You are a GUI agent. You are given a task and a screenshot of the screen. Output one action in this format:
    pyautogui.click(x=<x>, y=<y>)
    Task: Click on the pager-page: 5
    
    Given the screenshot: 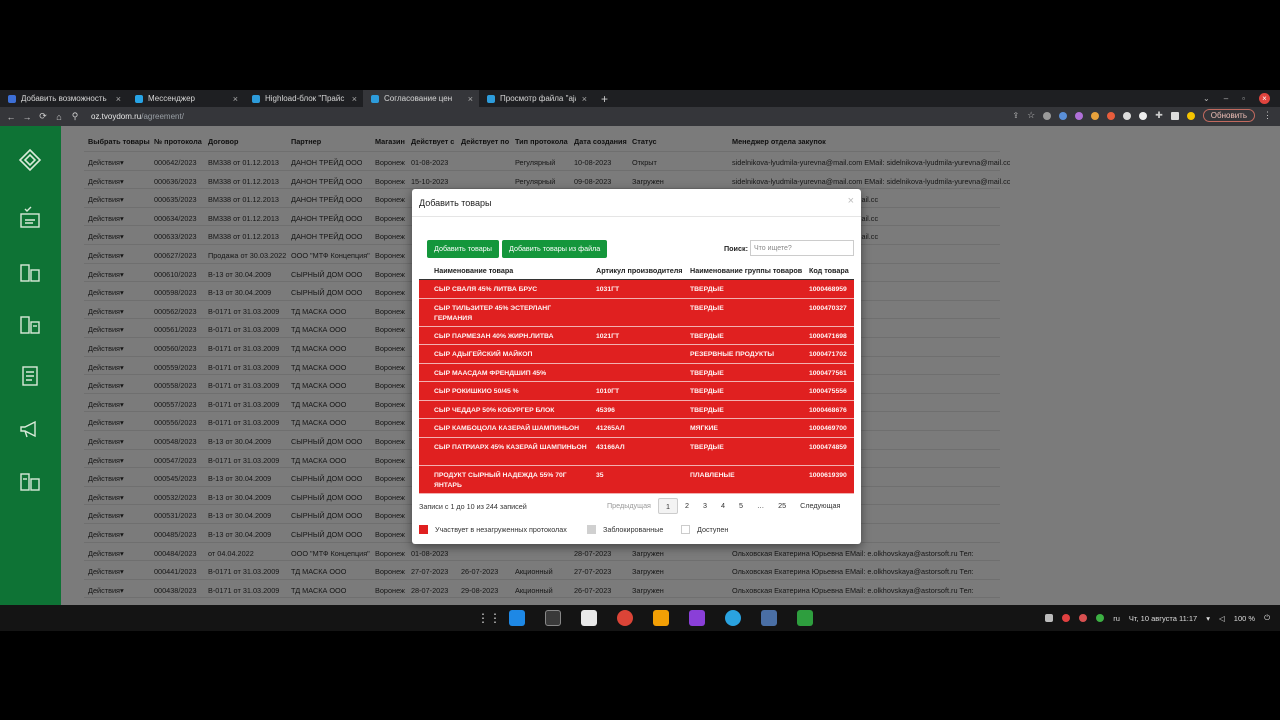 What is the action you would take?
    pyautogui.click(x=741, y=506)
    